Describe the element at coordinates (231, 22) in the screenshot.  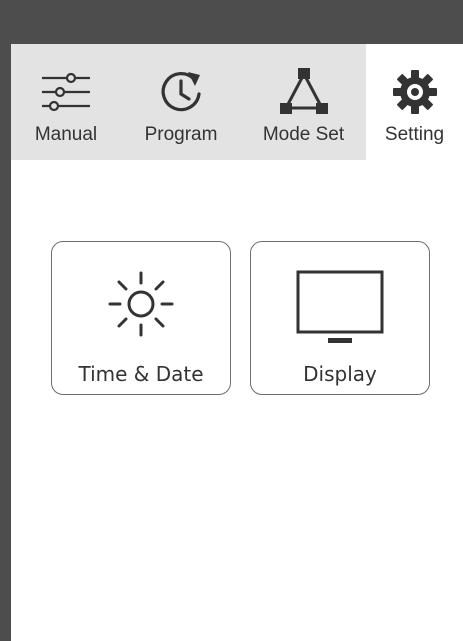
I see `top-bar` at that location.